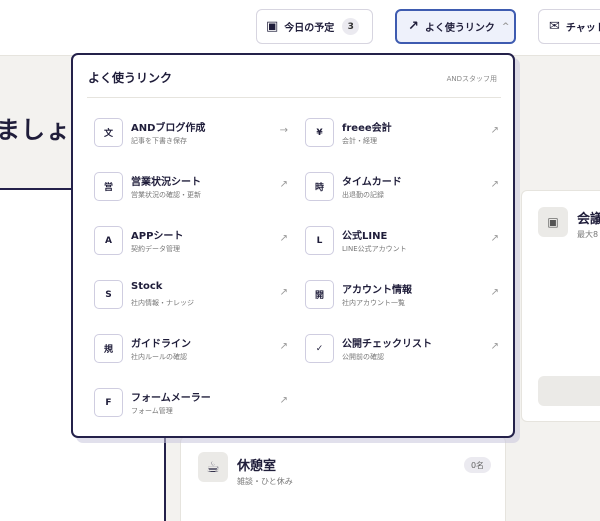 This screenshot has width=600, height=521. What do you see at coordinates (319, 132) in the screenshot?
I see `link-tile-icon: ¥` at bounding box center [319, 132].